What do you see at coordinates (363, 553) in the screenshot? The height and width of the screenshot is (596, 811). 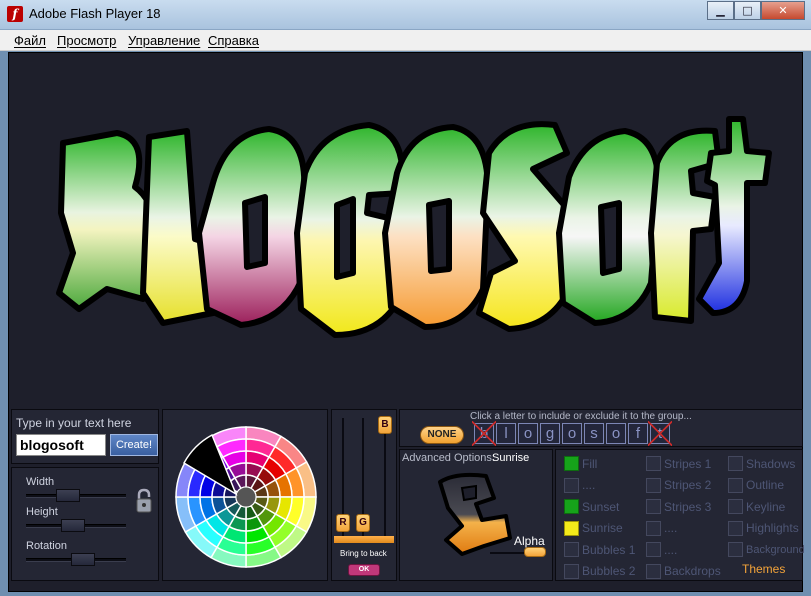 I see `bring-to-back-label: Bring to back` at bounding box center [363, 553].